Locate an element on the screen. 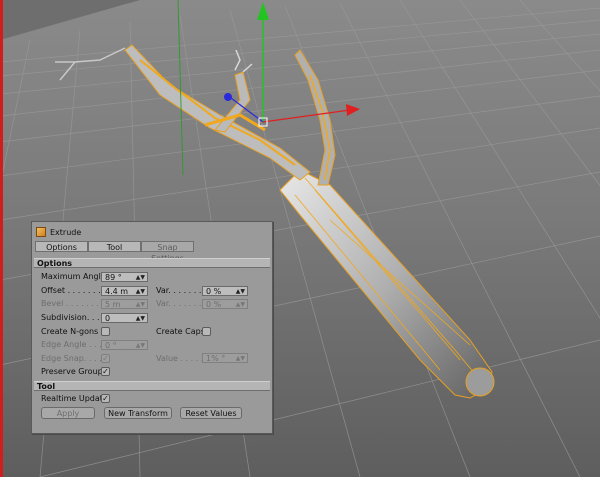  realtime-update-label: Realtime Update is located at coordinates (74, 398).